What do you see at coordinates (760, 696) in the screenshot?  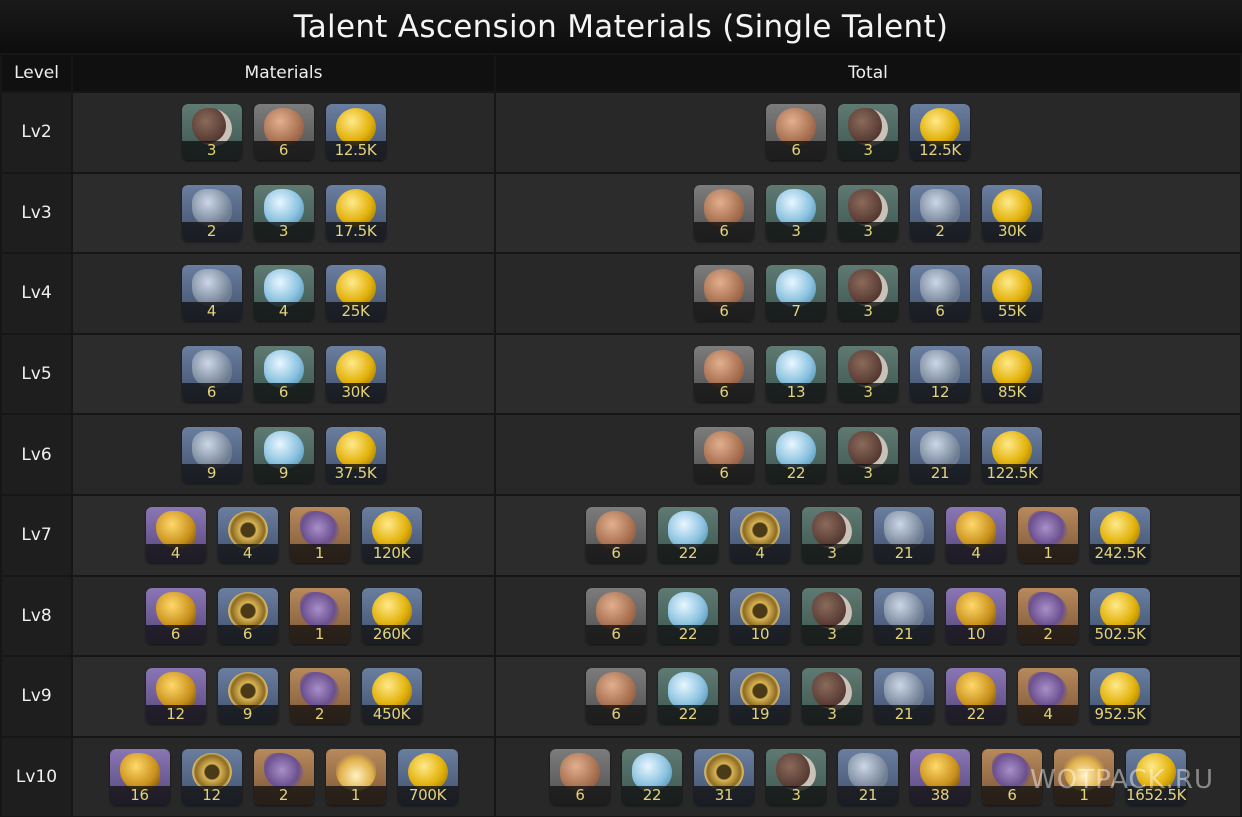 I see `material-item: 19` at bounding box center [760, 696].